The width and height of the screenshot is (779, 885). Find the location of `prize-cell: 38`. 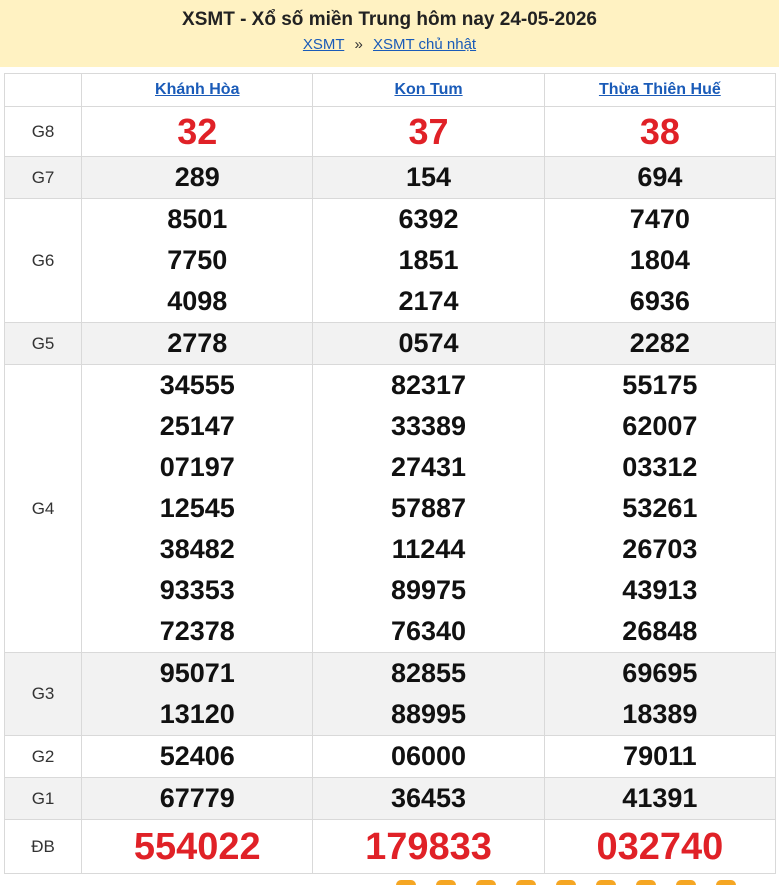

prize-cell: 38 is located at coordinates (660, 131).